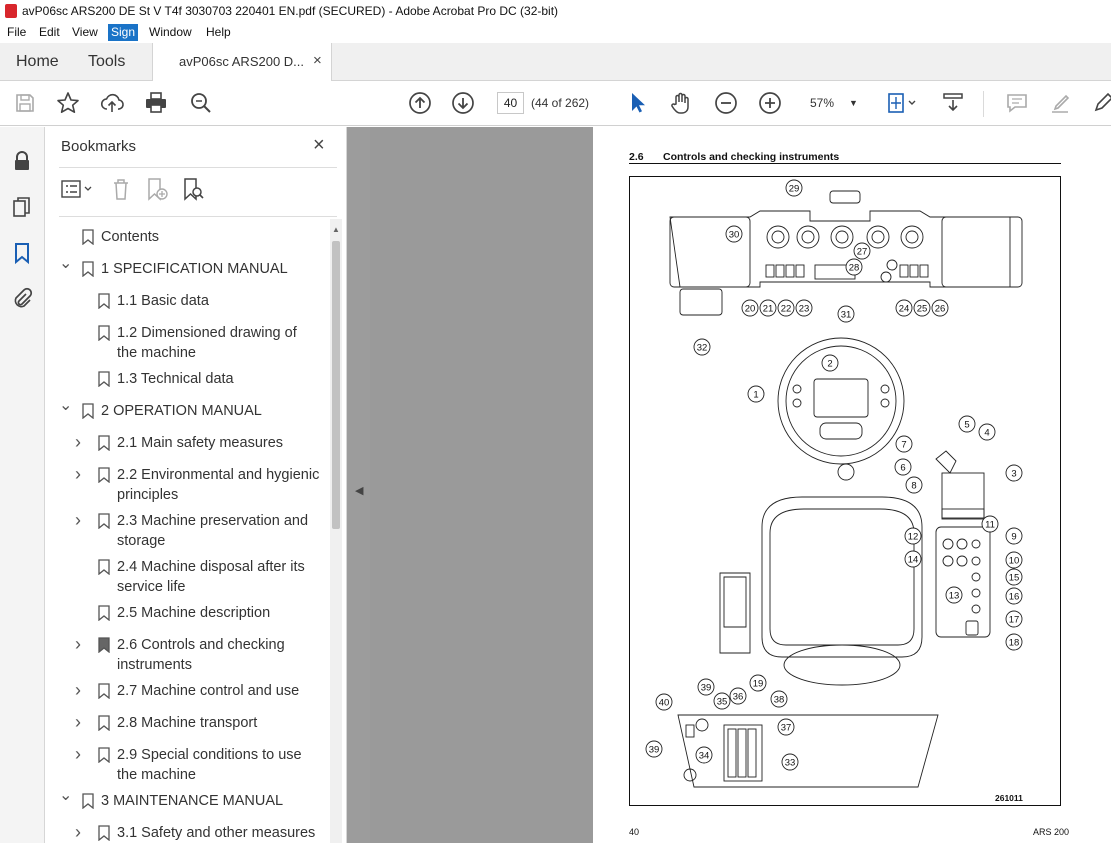 The height and width of the screenshot is (843, 1111). I want to click on highlight-icon, so click(1061, 103).